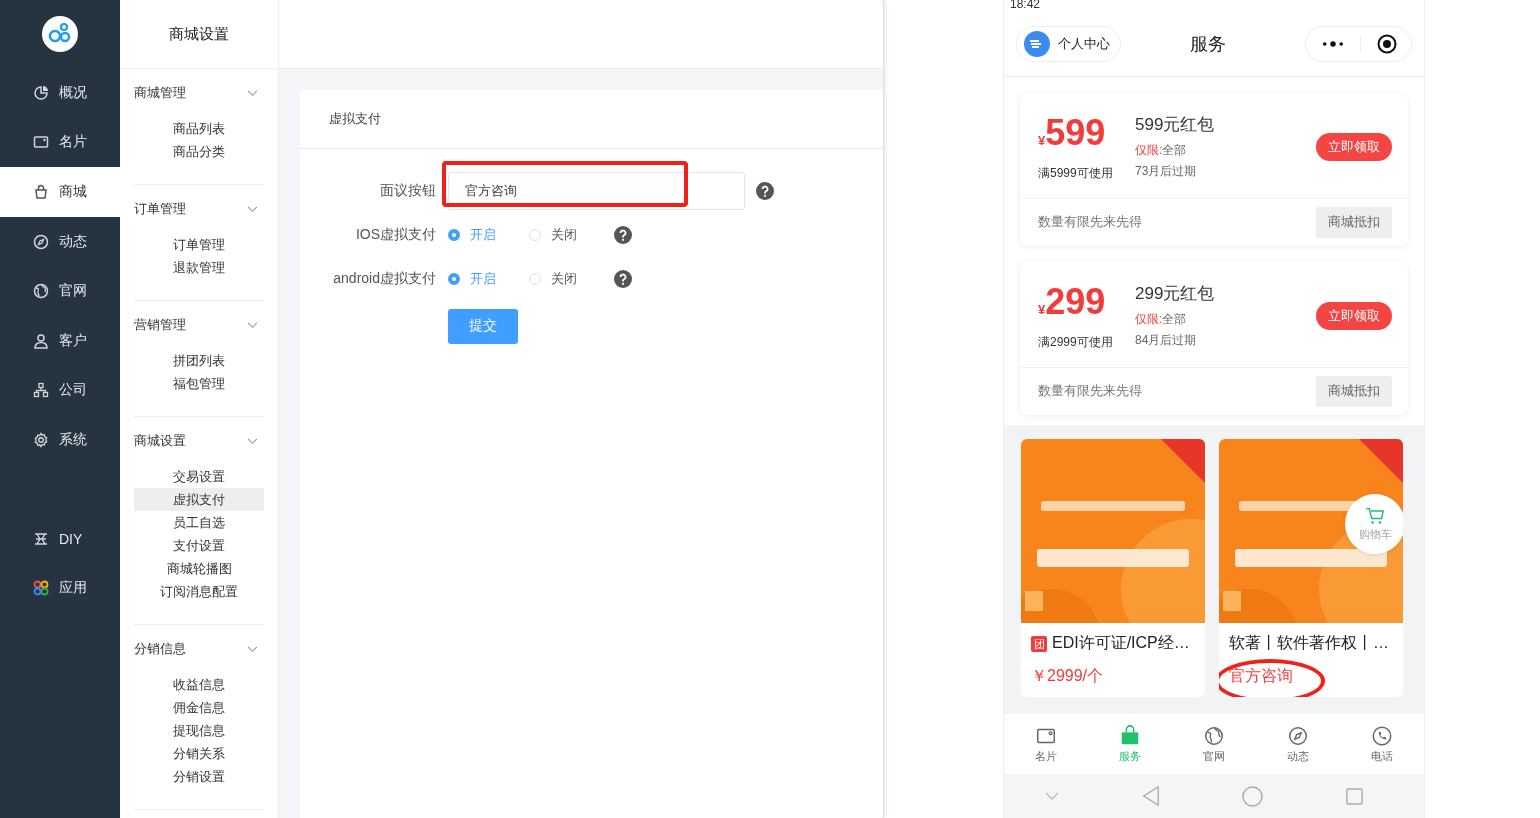 The image size is (1540, 818). What do you see at coordinates (1375, 515) in the screenshot?
I see `cart-icon` at bounding box center [1375, 515].